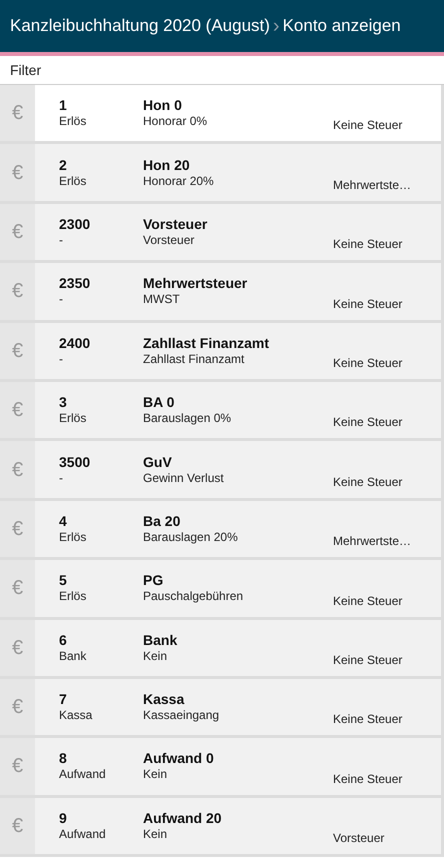 Image resolution: width=444 pixels, height=858 pixels. I want to click on account-name: GuV, so click(158, 462).